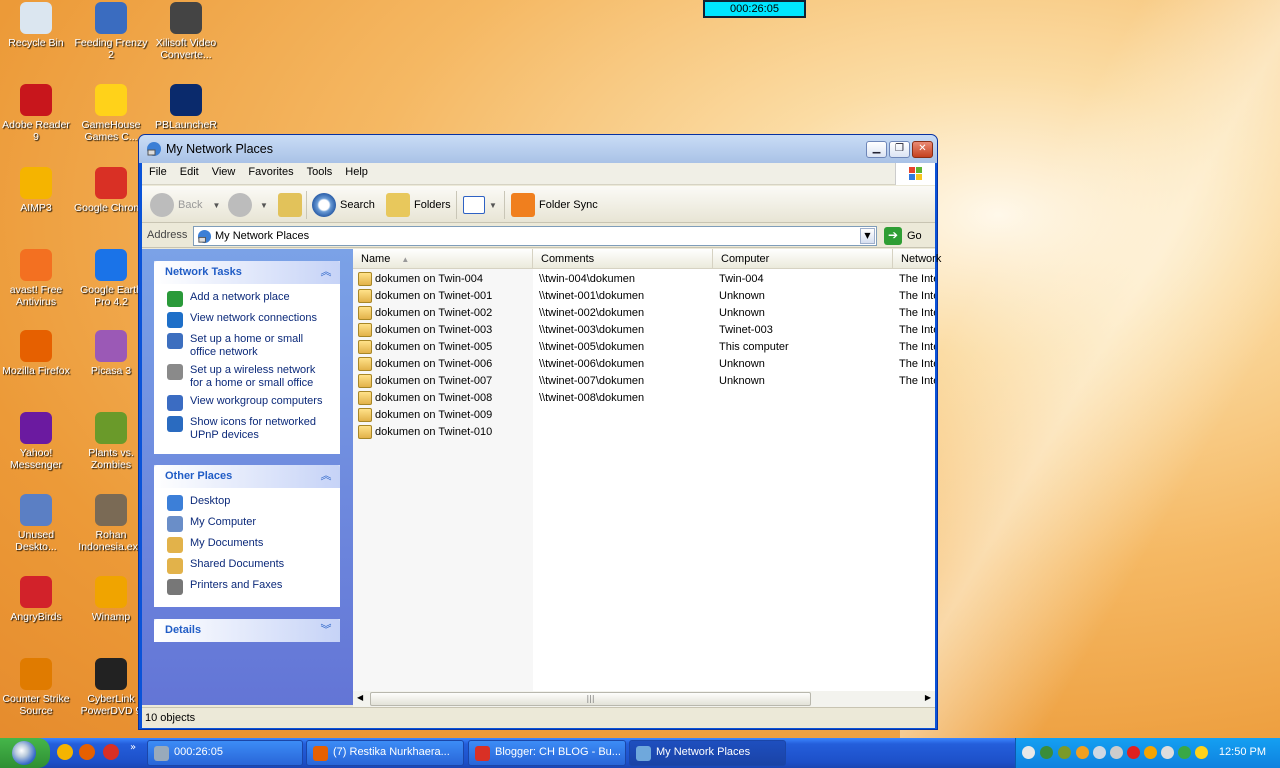 This screenshot has width=1280, height=768. What do you see at coordinates (247, 272) in the screenshot?
I see `network-tasks-header: Network Tasks ︽` at bounding box center [247, 272].